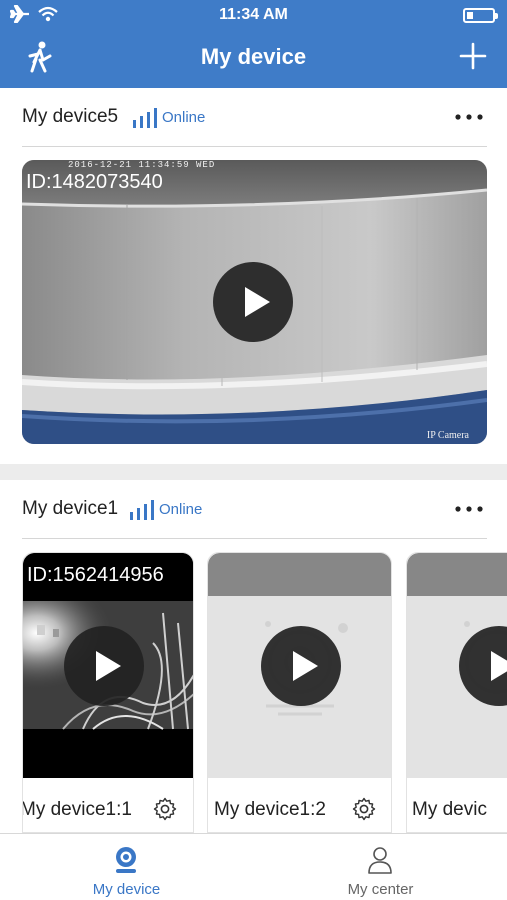  What do you see at coordinates (95, 575) in the screenshot?
I see `camera-id: ID:1562414956` at bounding box center [95, 575].